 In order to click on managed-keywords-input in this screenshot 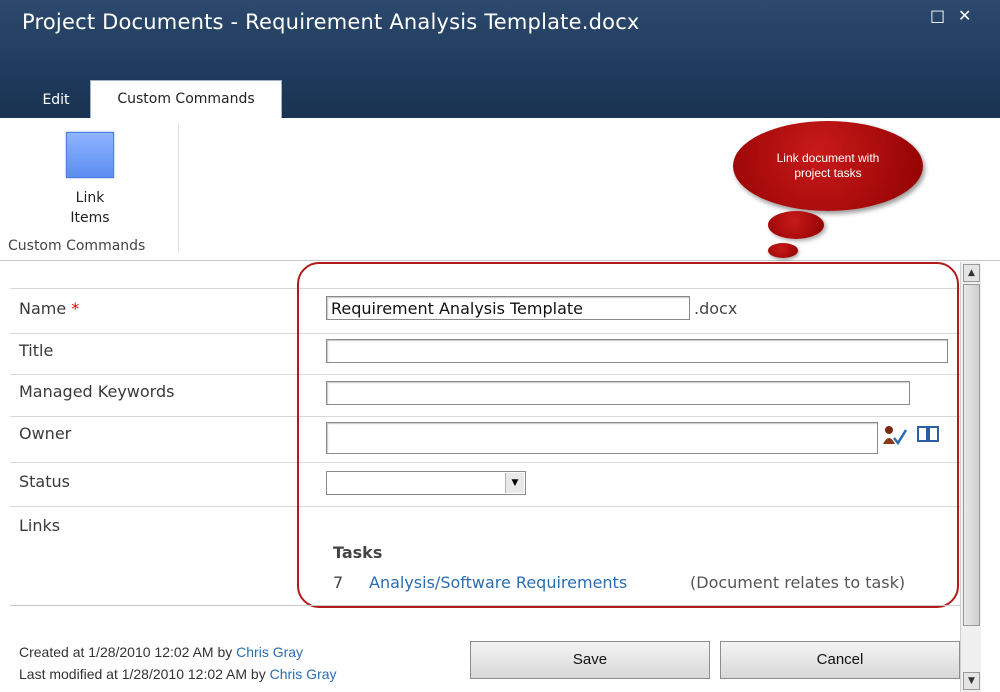, I will do `click(618, 393)`.